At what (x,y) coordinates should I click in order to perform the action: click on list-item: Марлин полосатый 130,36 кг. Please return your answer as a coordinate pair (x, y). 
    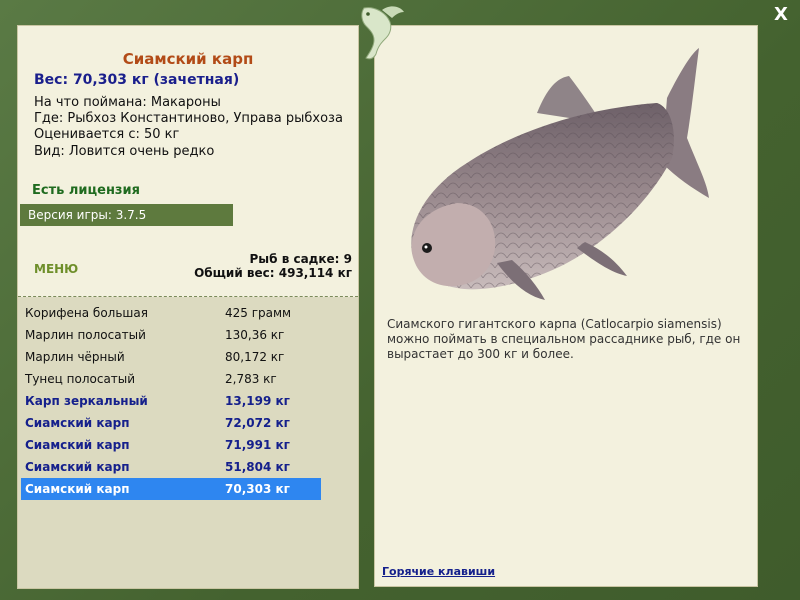
    Looking at the image, I should click on (171, 335).